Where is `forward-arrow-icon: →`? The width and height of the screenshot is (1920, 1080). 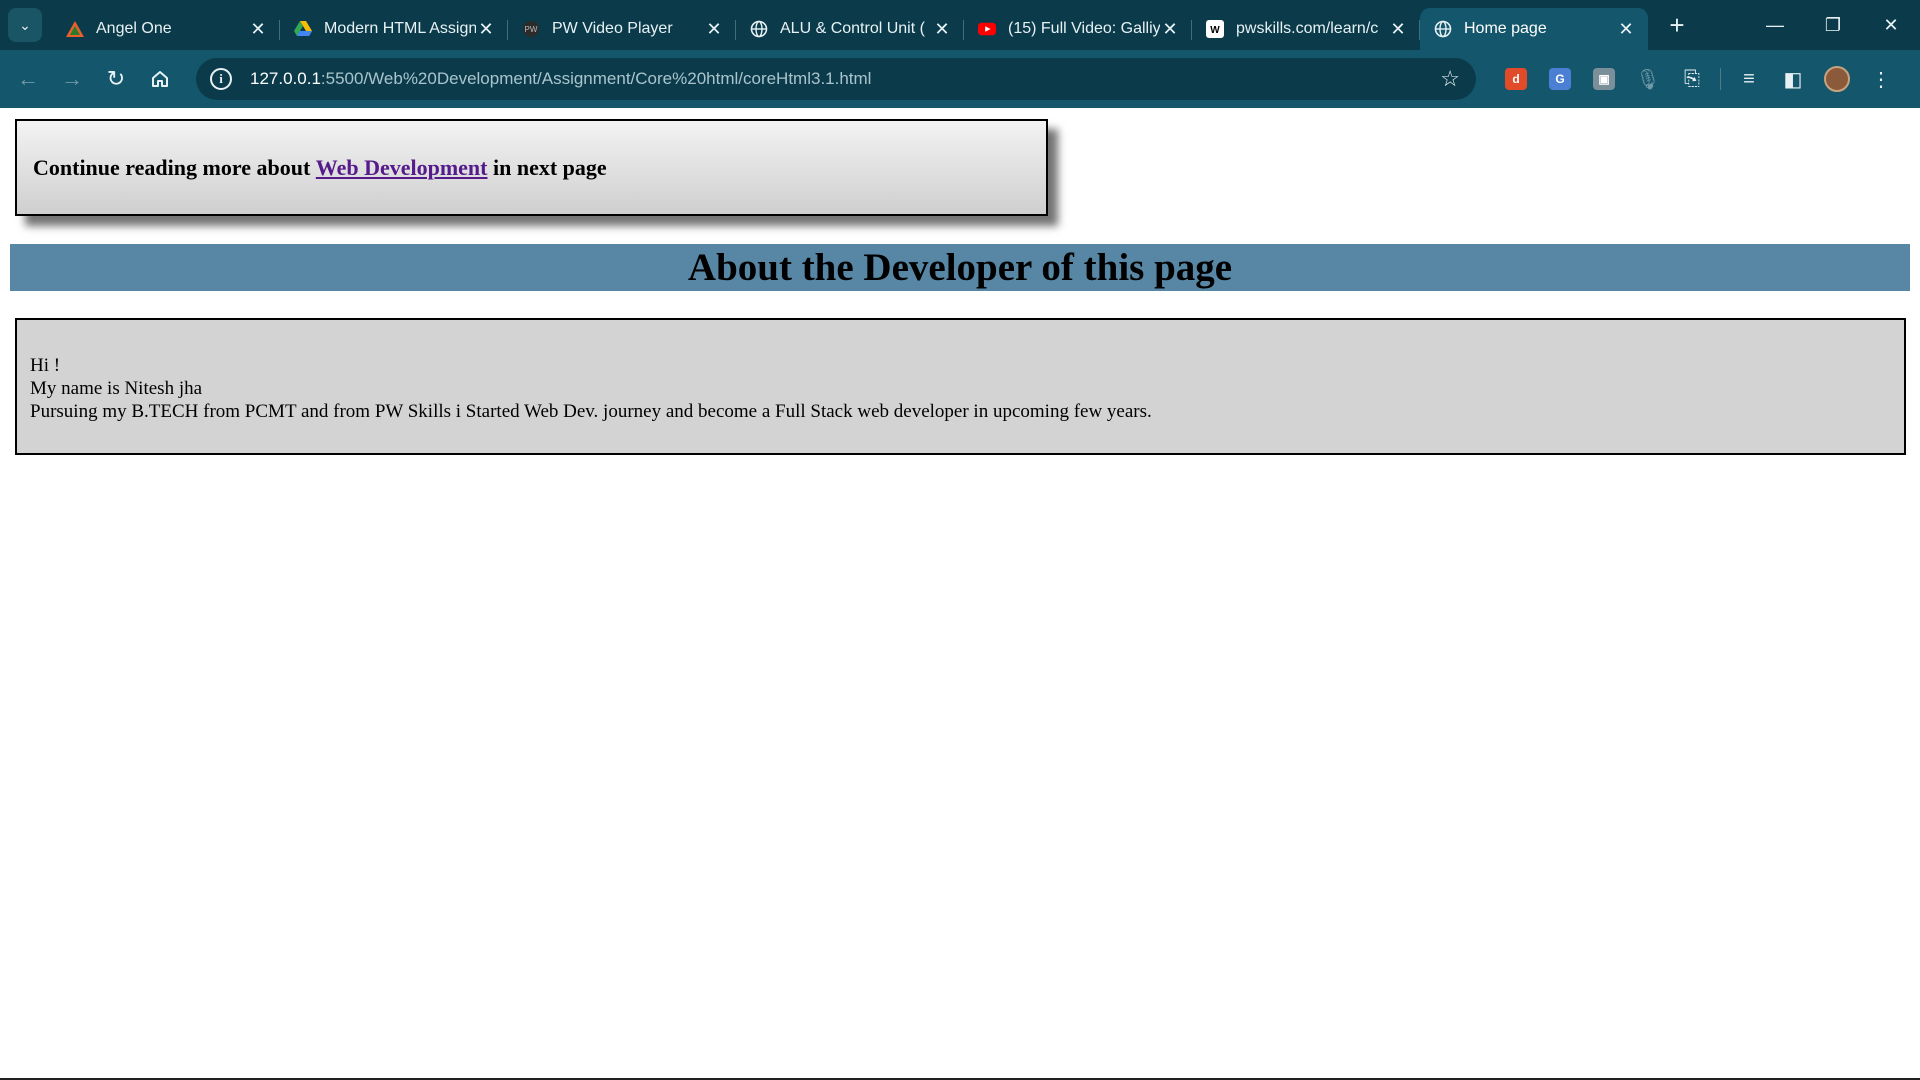
forward-arrow-icon: → is located at coordinates (72, 79).